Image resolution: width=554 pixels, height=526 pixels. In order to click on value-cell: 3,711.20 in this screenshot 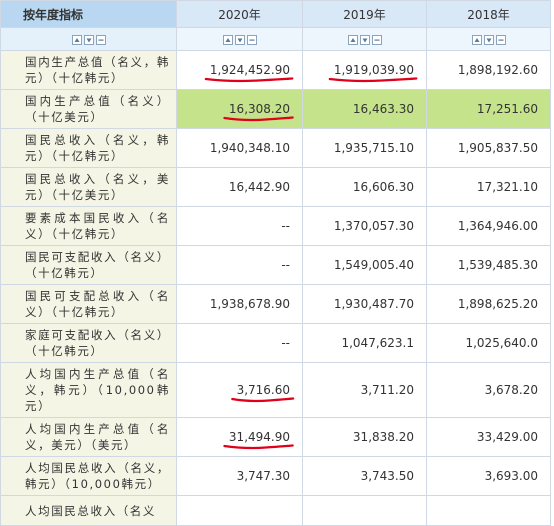, I will do `click(364, 390)`.